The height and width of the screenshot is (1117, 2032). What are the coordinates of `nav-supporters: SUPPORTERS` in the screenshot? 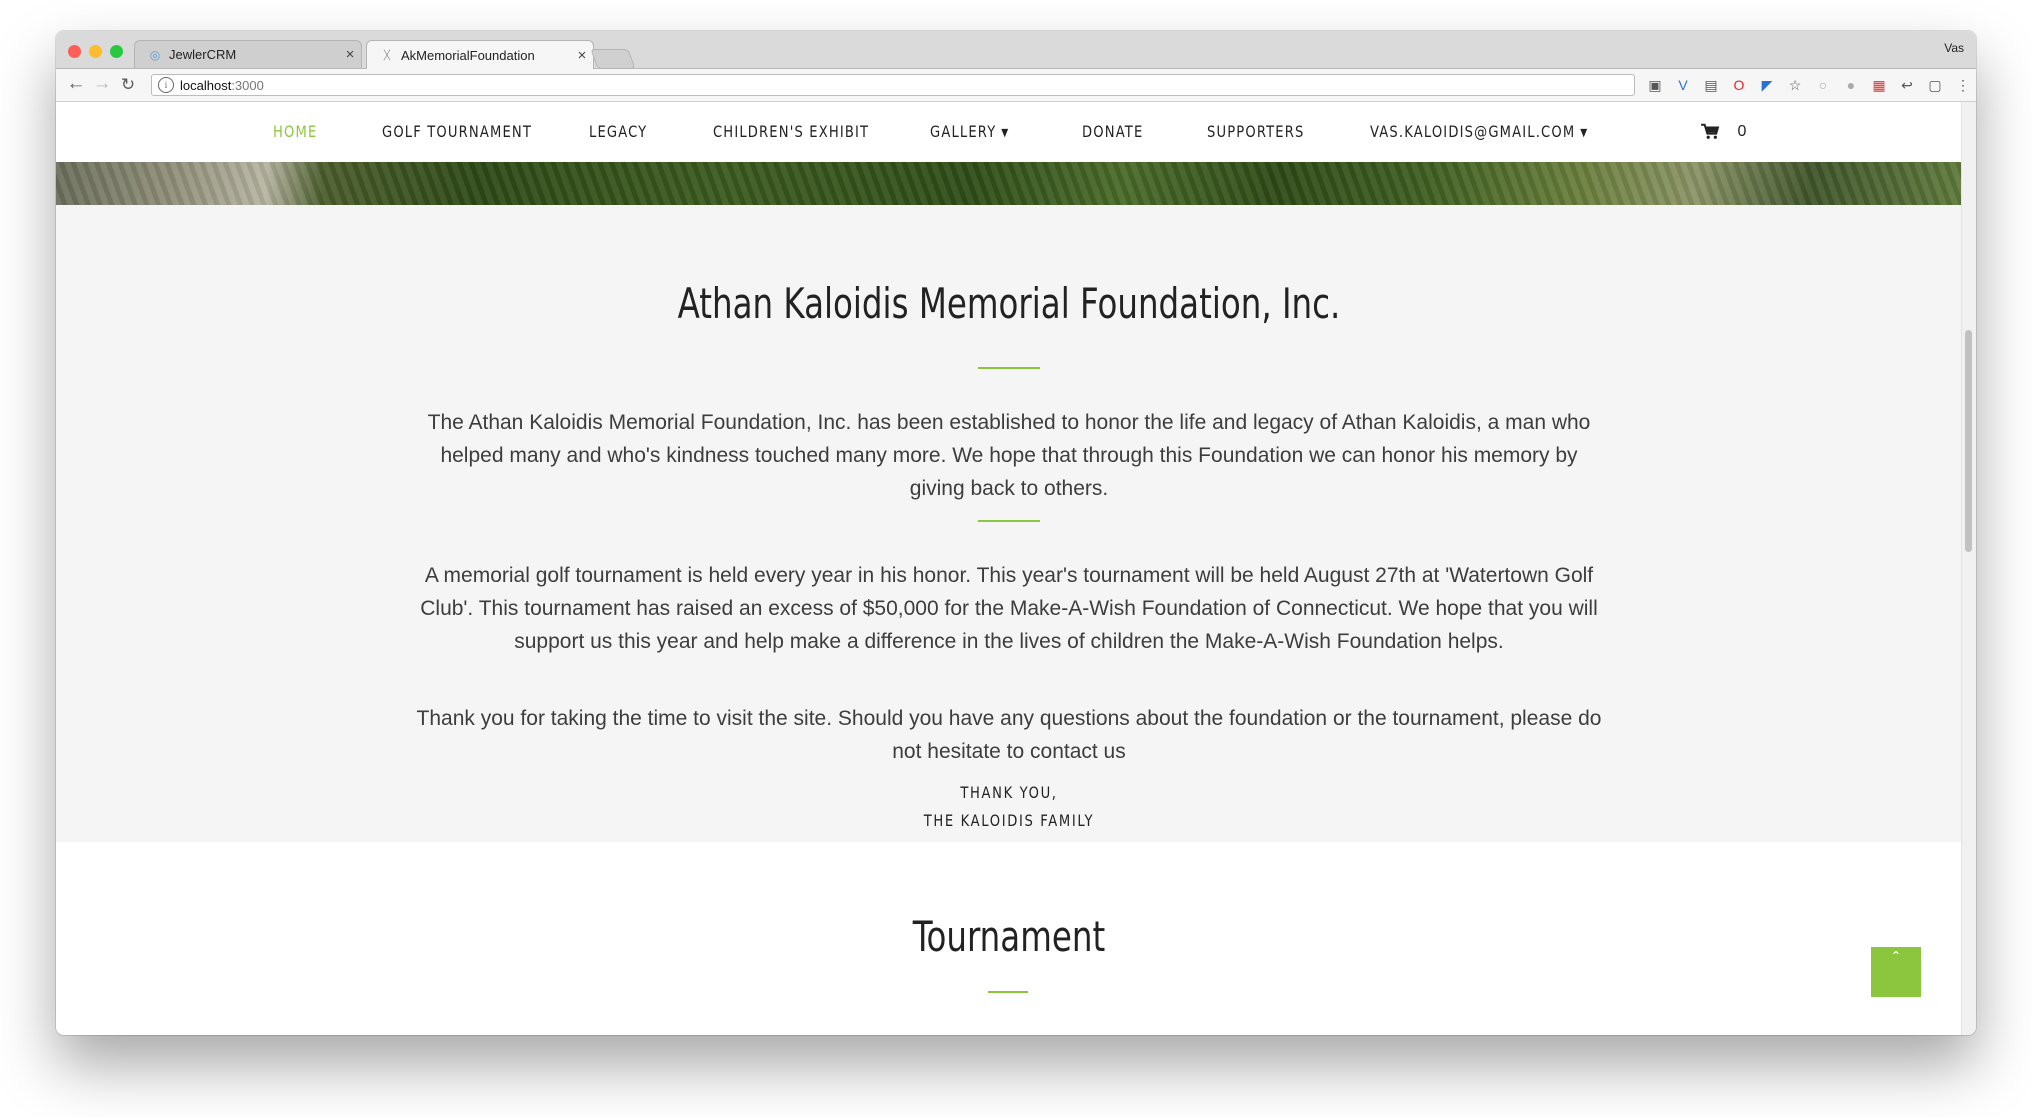 It's located at (1255, 132).